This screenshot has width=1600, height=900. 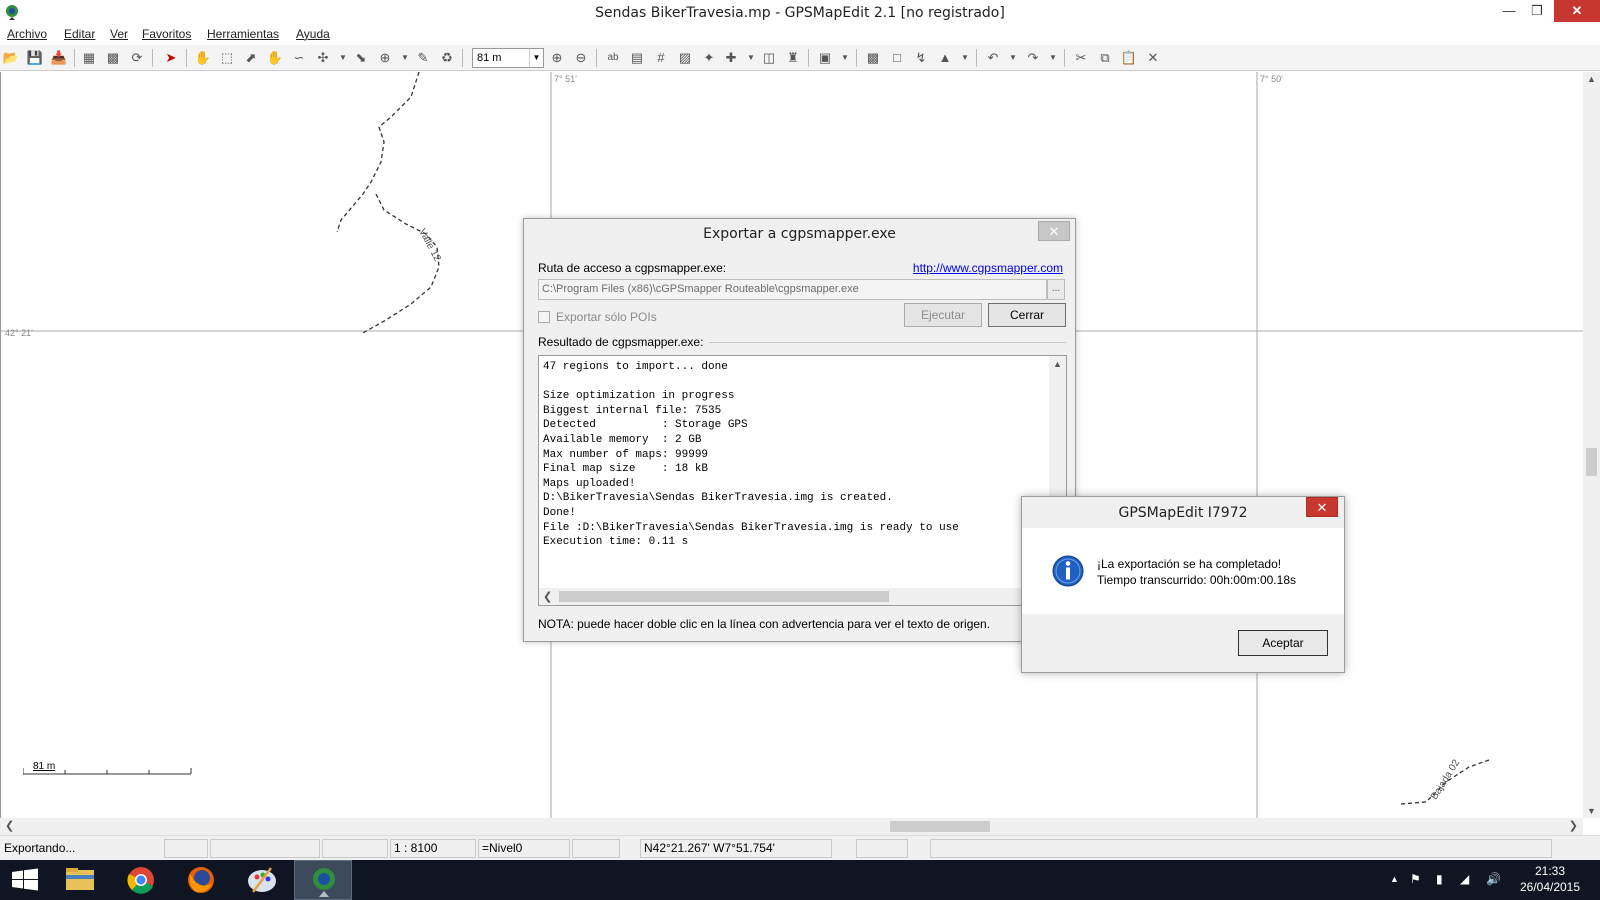 What do you see at coordinates (799, 234) in the screenshot?
I see `dialog-title: Exportar a cgpsmapper.exe` at bounding box center [799, 234].